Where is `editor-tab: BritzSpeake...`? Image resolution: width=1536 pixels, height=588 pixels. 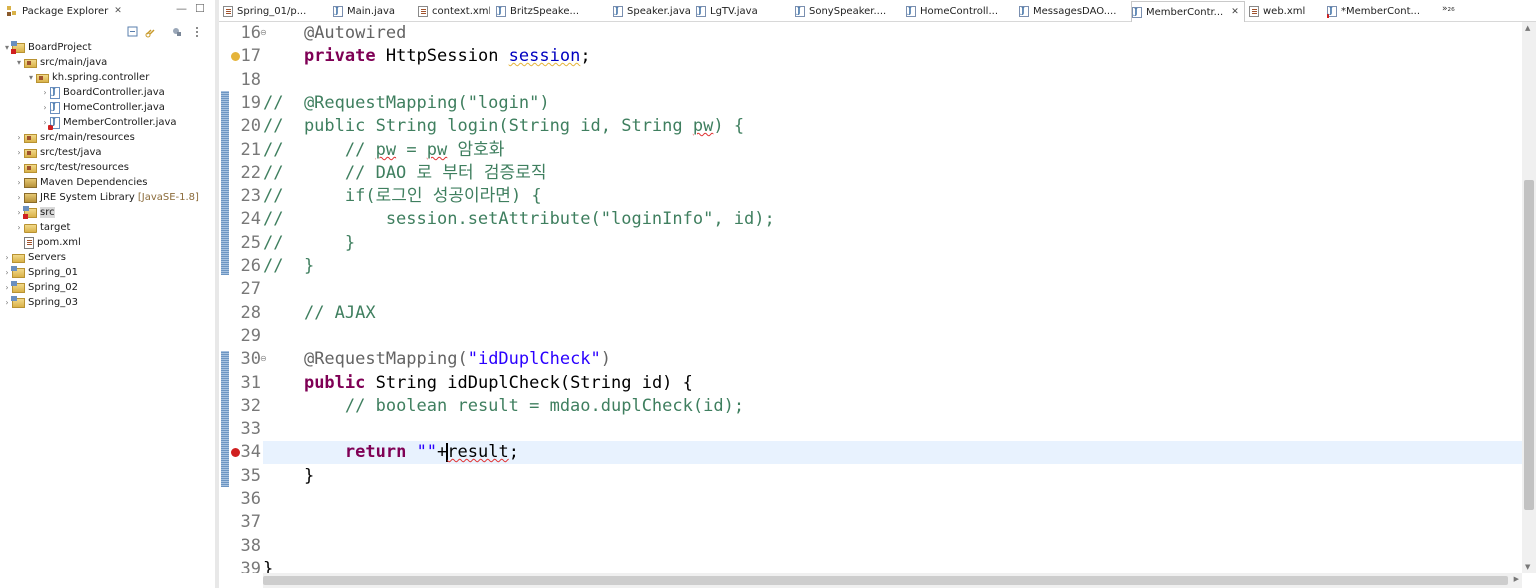
editor-tab: BritzSpeake... is located at coordinates (552, 11).